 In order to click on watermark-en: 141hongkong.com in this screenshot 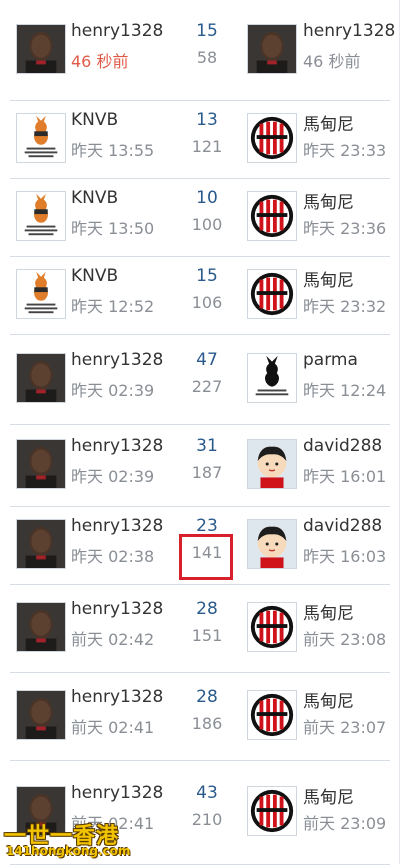, I will do `click(68, 851)`.